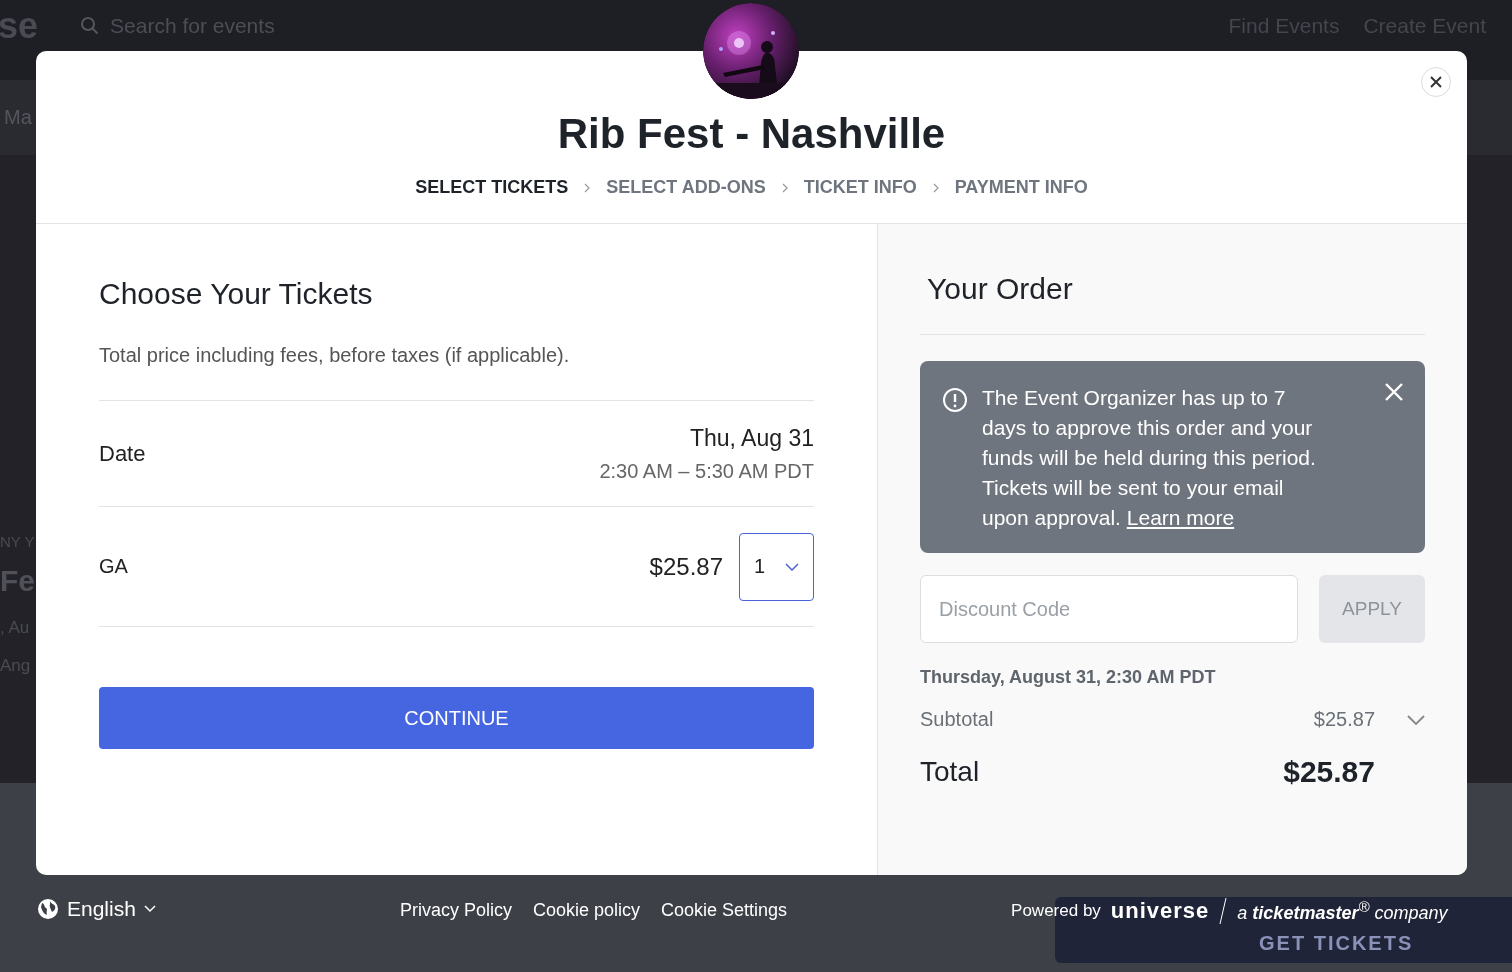 Image resolution: width=1512 pixels, height=972 pixels. What do you see at coordinates (586, 910) in the screenshot?
I see `footer-link: Cookie policy` at bounding box center [586, 910].